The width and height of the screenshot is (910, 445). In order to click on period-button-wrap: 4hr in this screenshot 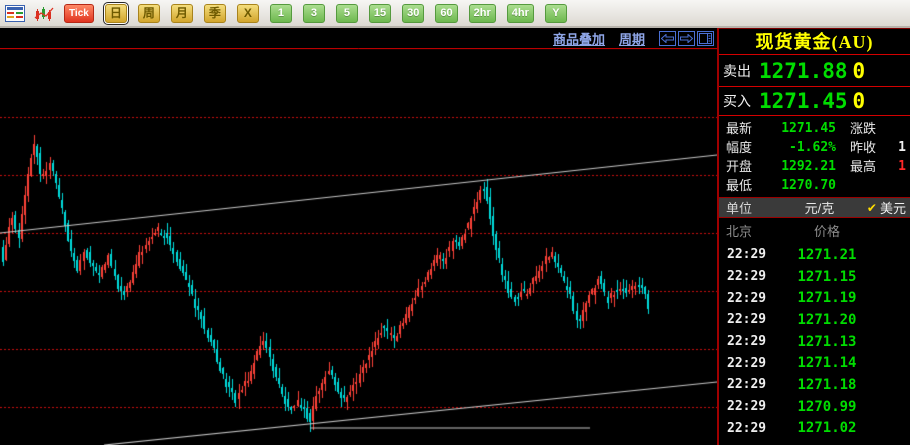, I will do `click(520, 13)`.